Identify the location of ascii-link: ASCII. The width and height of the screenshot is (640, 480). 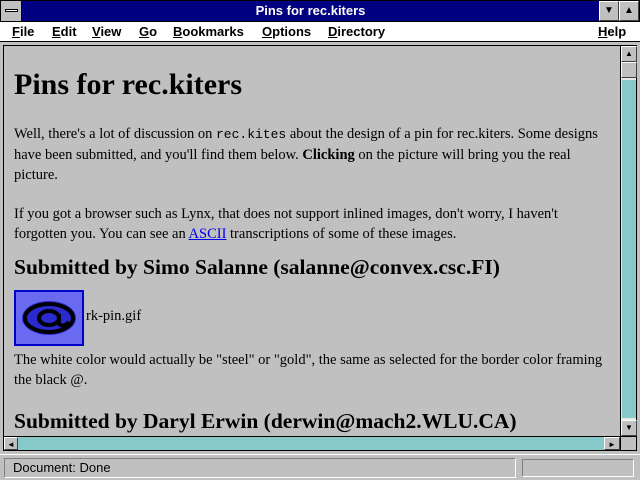
(208, 234).